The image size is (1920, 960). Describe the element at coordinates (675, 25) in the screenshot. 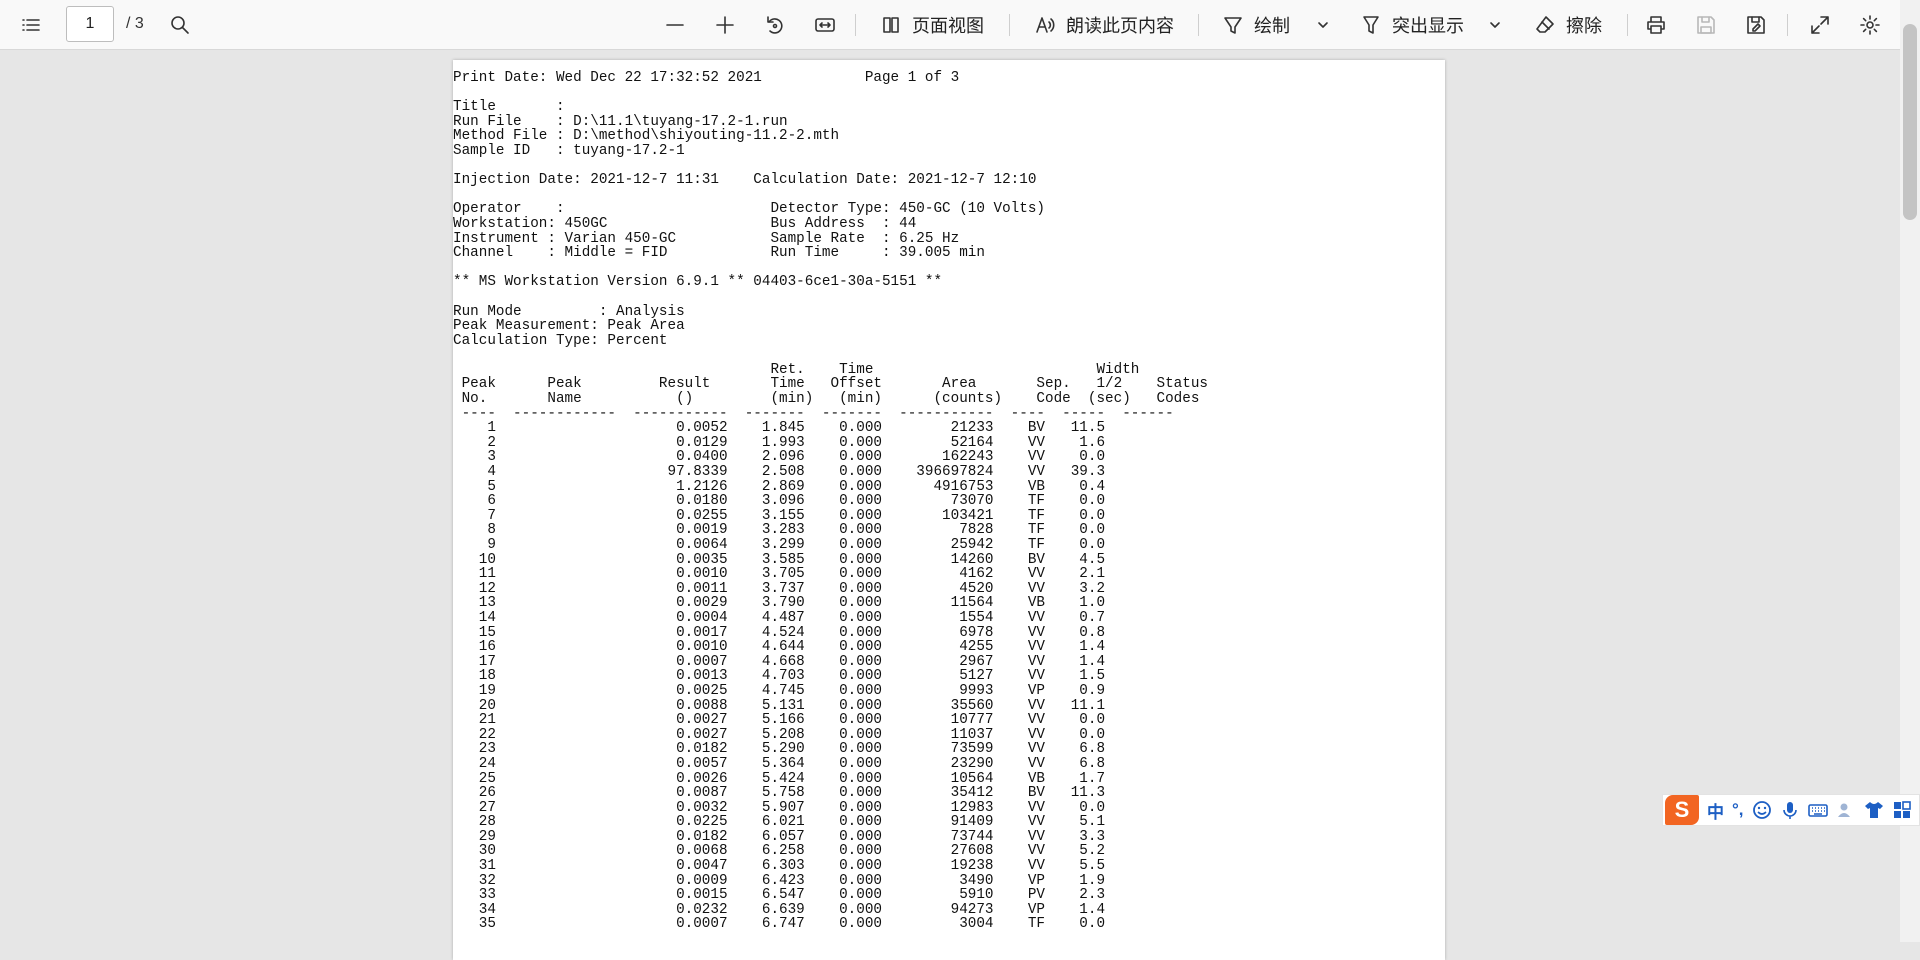

I see `zoom-out-icon` at that location.